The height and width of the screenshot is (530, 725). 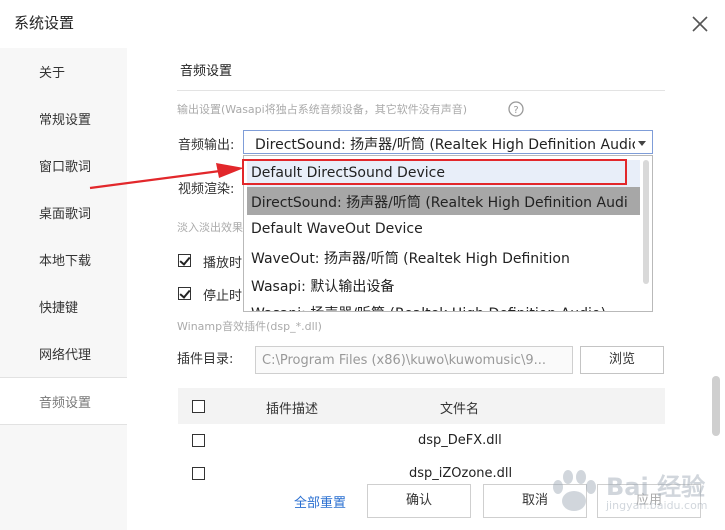 What do you see at coordinates (65, 355) in the screenshot?
I see `sidebar-item-label: 网络代理` at bounding box center [65, 355].